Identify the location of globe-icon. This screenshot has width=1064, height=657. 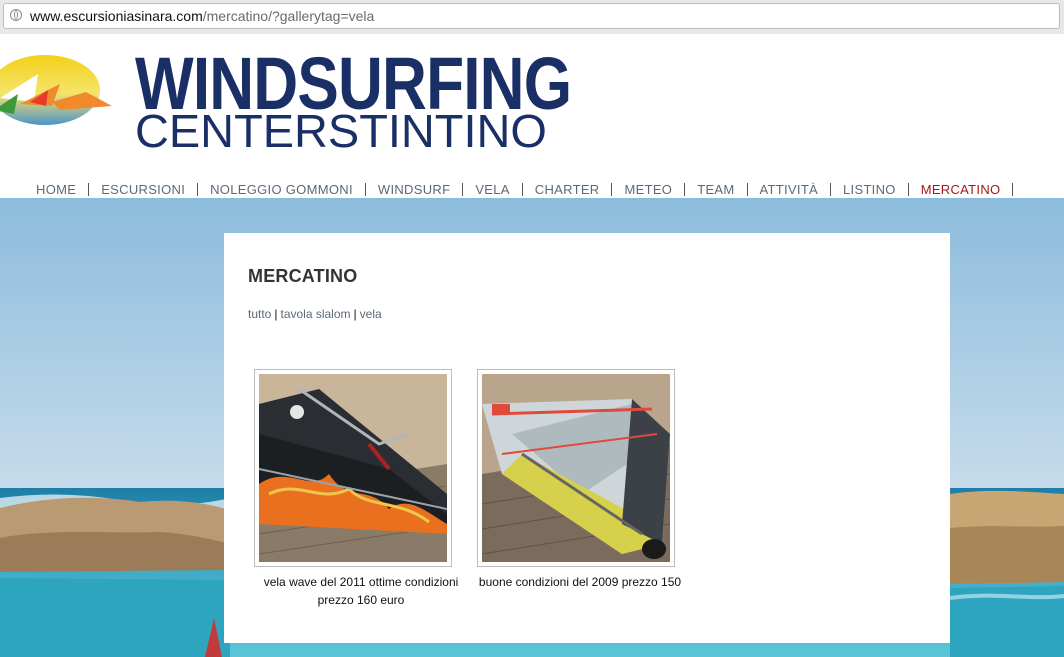
(16, 15).